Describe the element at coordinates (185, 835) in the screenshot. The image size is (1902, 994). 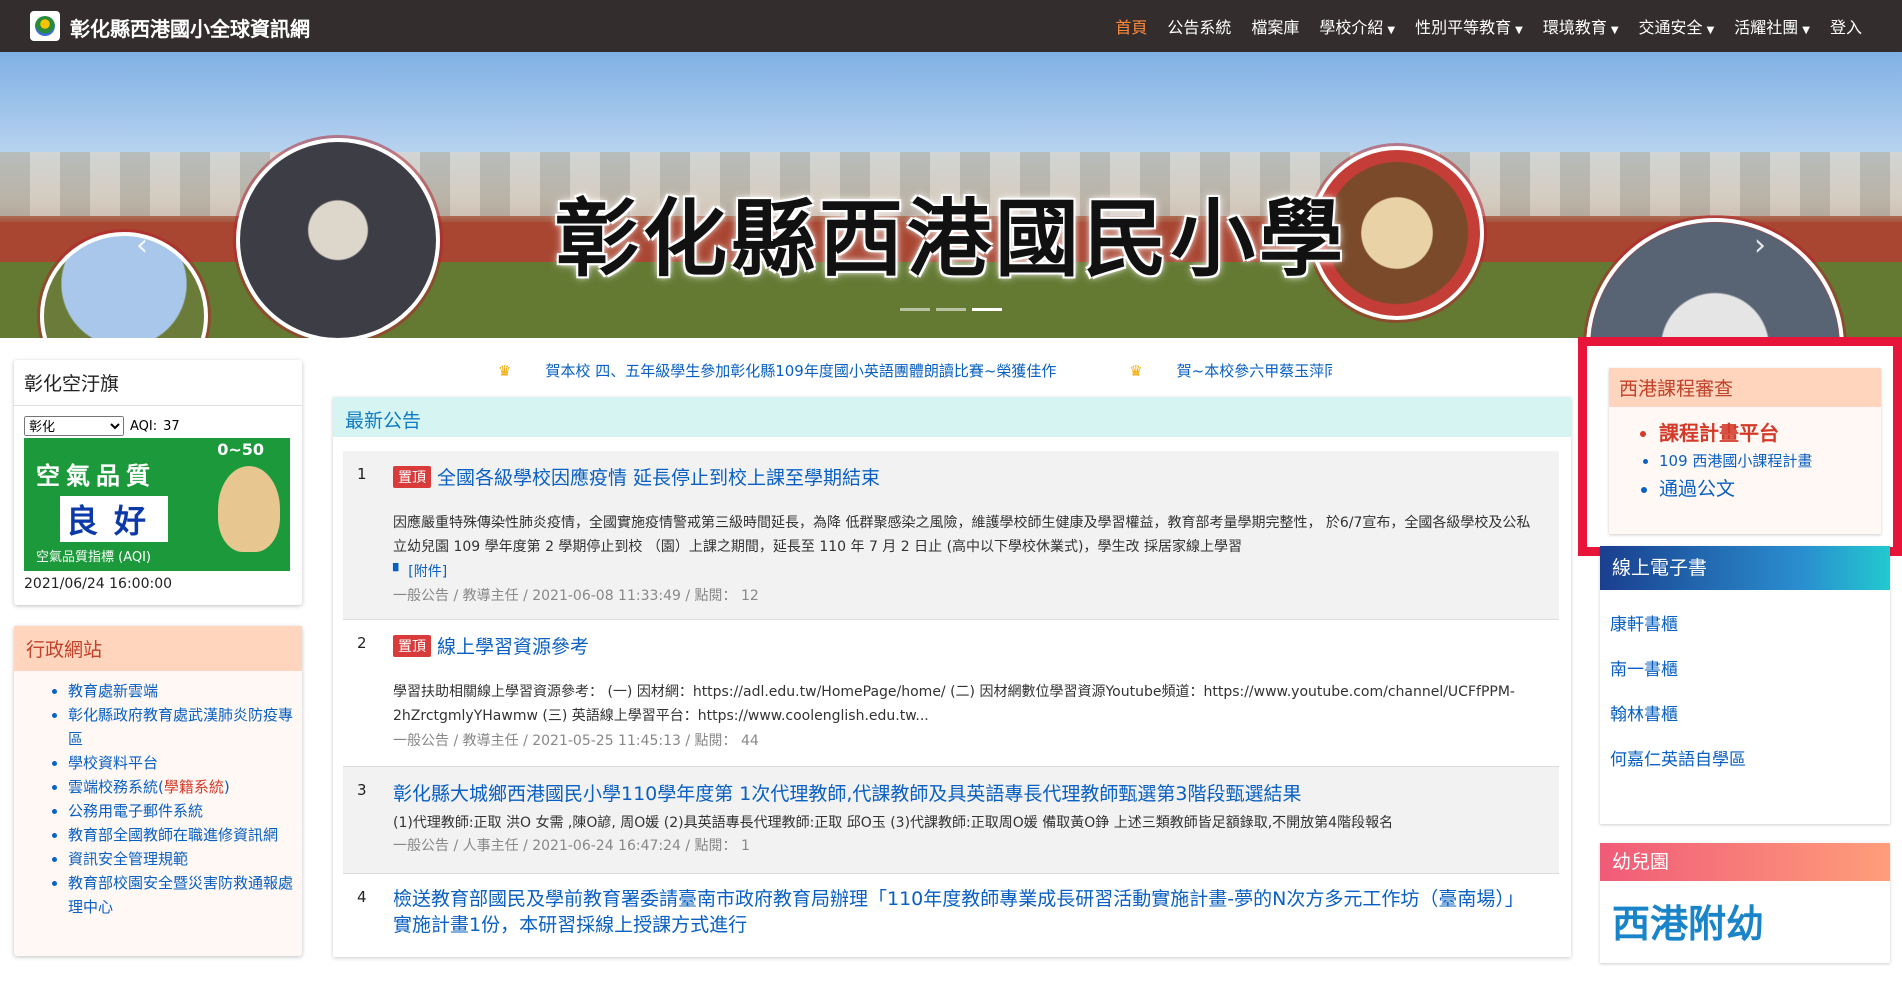
I see `admin-link: 教育部全國教師在職進修資訊網` at that location.